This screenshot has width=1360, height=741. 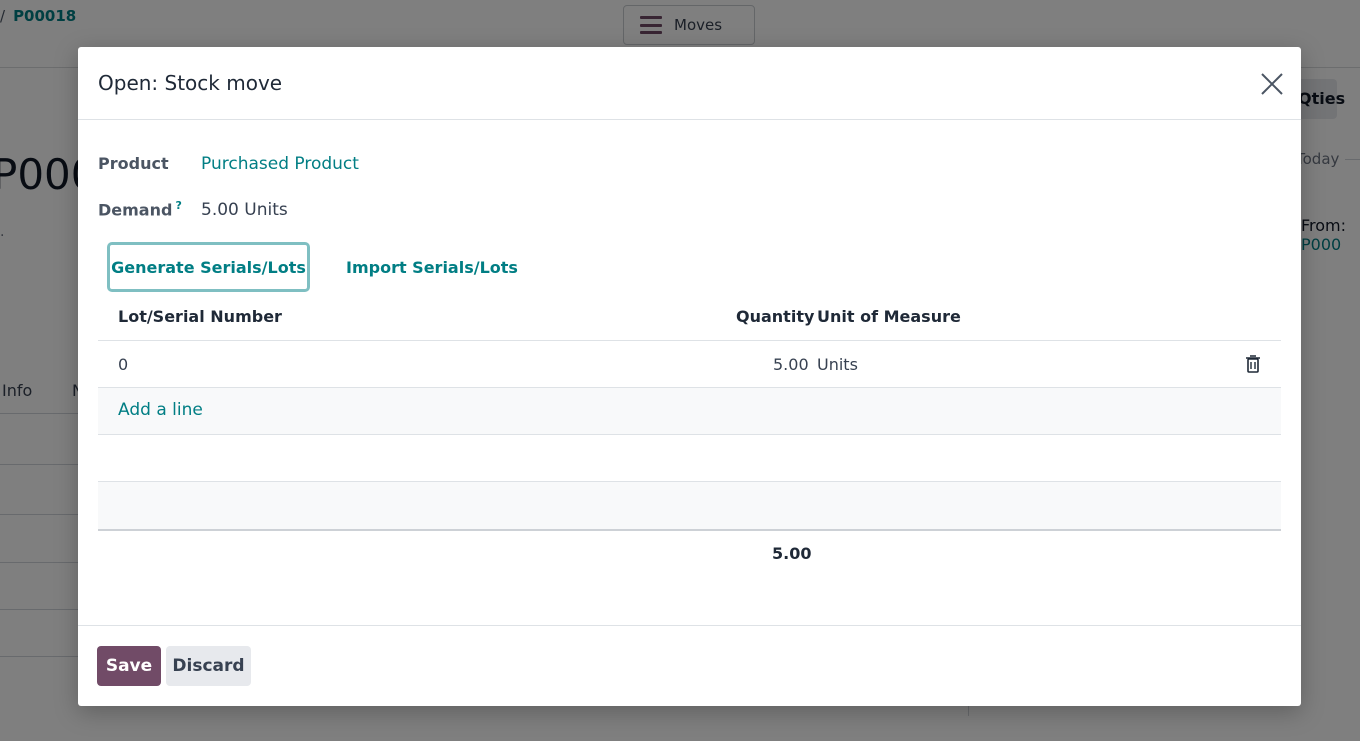 What do you see at coordinates (135, 210) in the screenshot?
I see `demand-label-text: Demand` at bounding box center [135, 210].